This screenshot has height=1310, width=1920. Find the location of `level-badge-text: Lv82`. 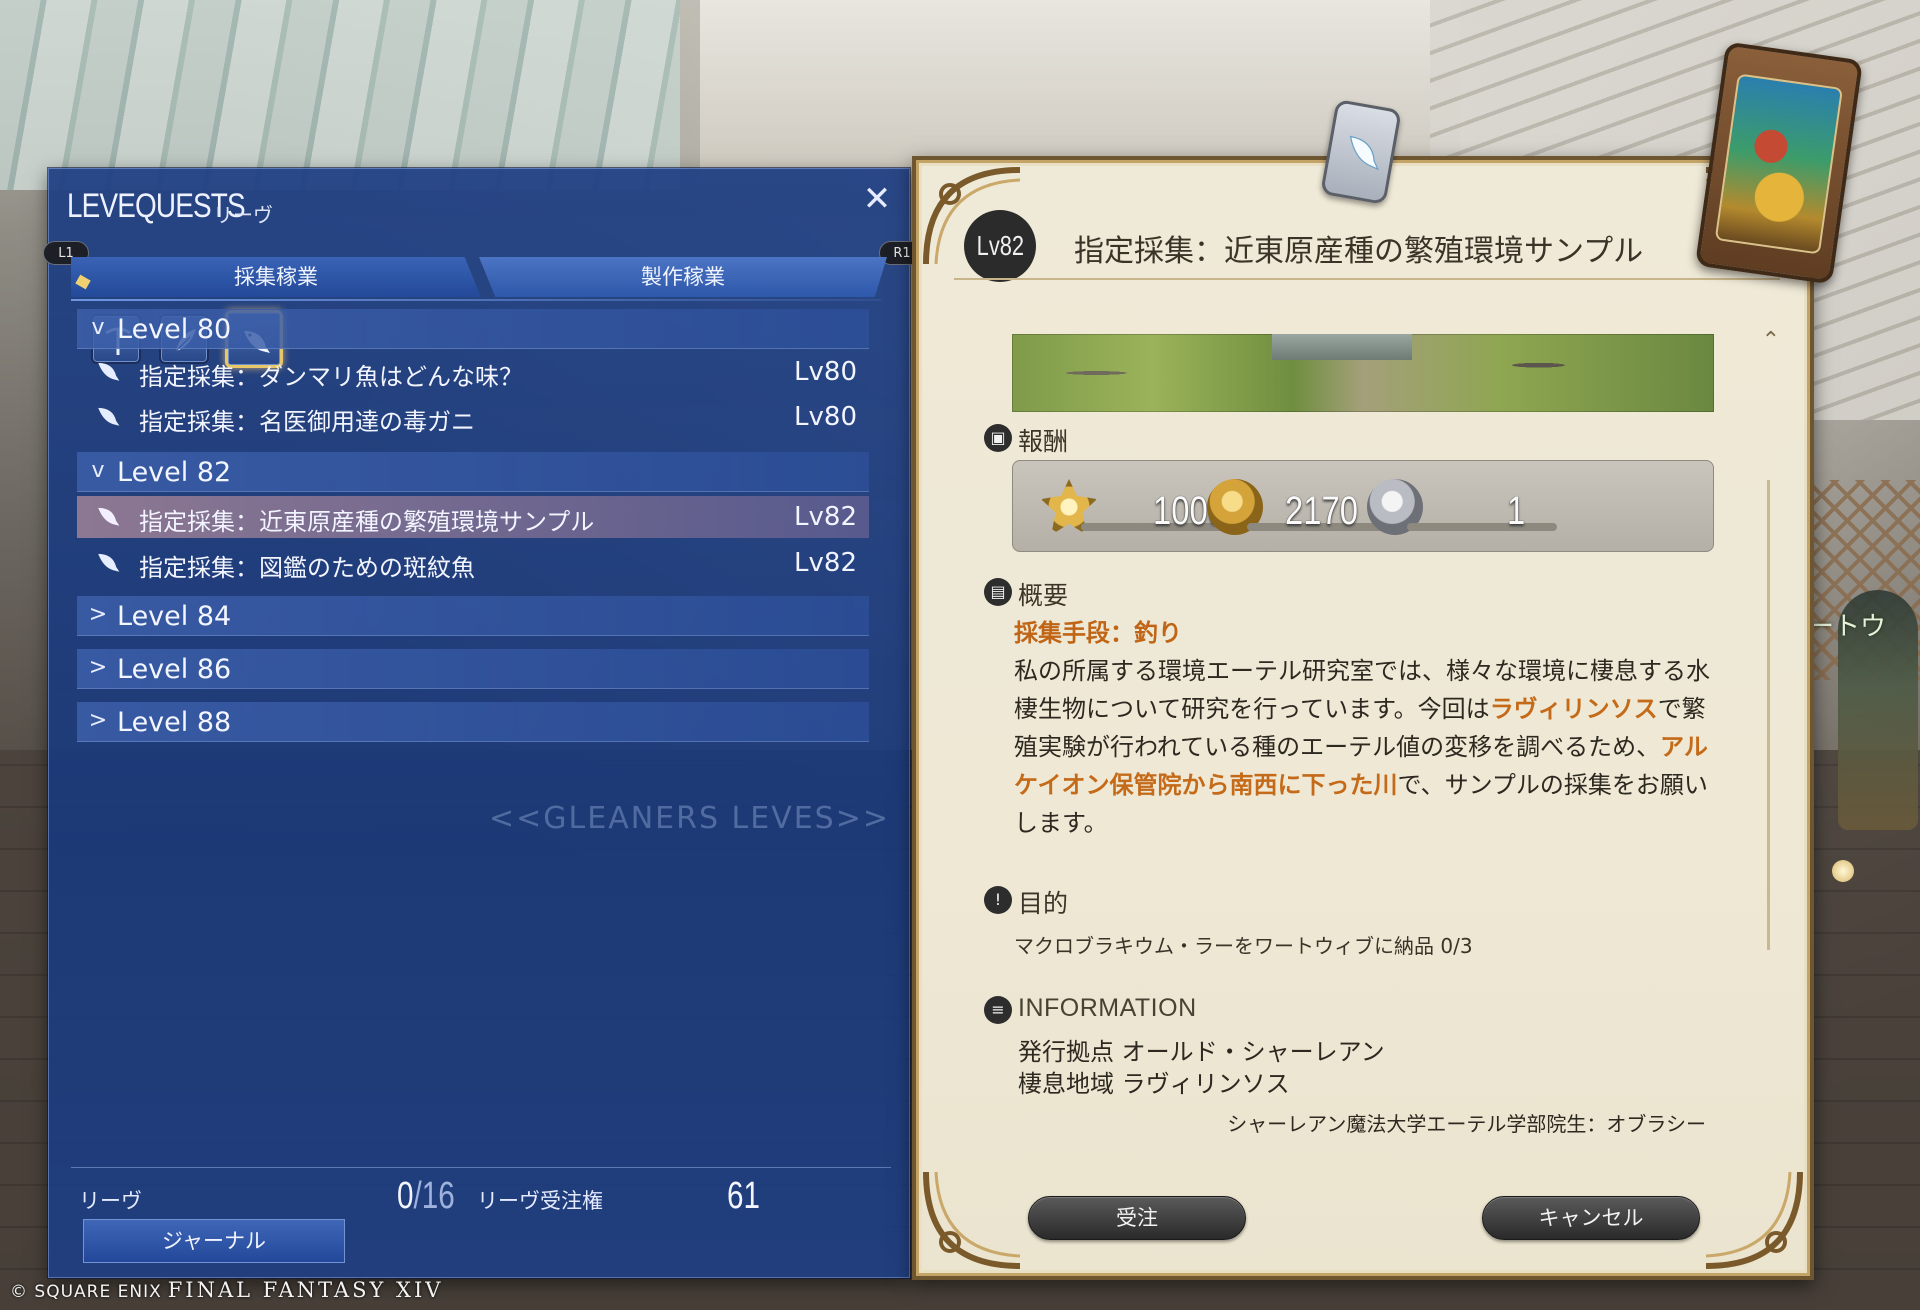

level-badge-text: Lv82 is located at coordinates (1000, 245).